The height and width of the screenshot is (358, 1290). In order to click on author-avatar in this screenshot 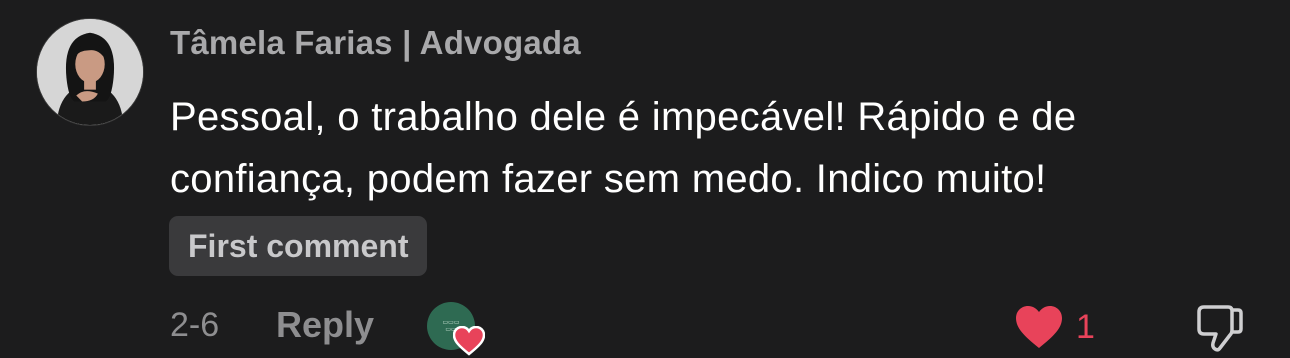, I will do `click(90, 72)`.